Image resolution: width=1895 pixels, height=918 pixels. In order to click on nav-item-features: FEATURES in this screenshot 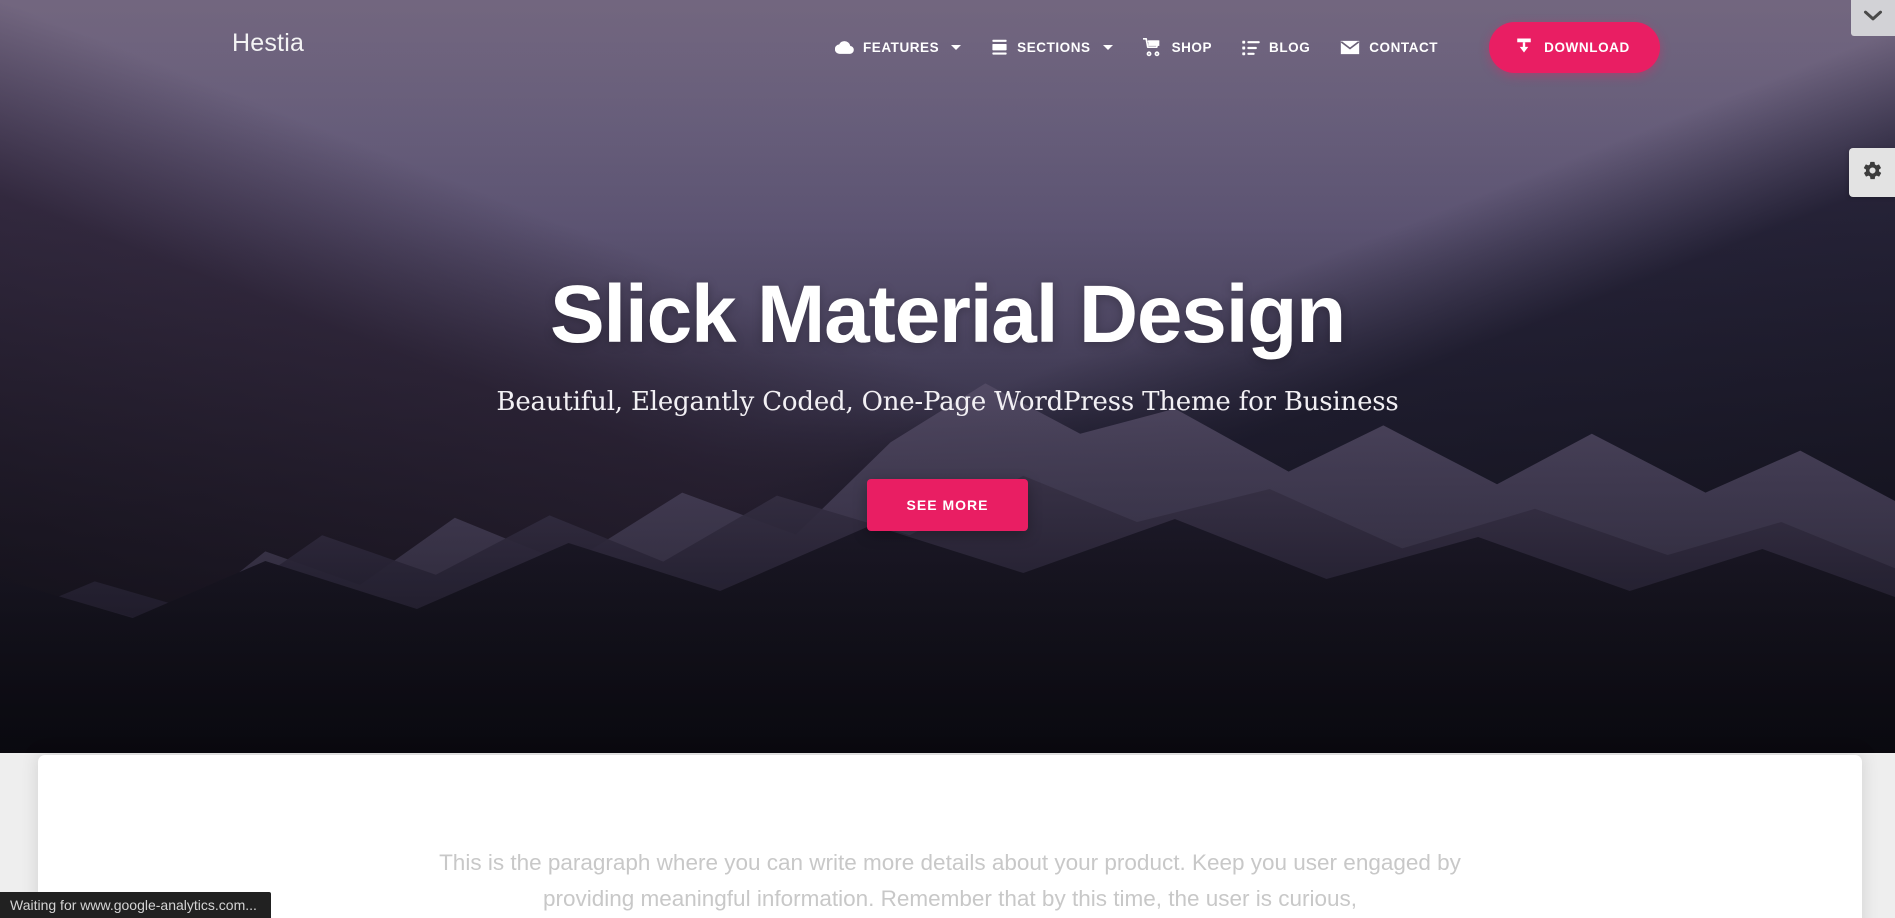, I will do `click(898, 47)`.